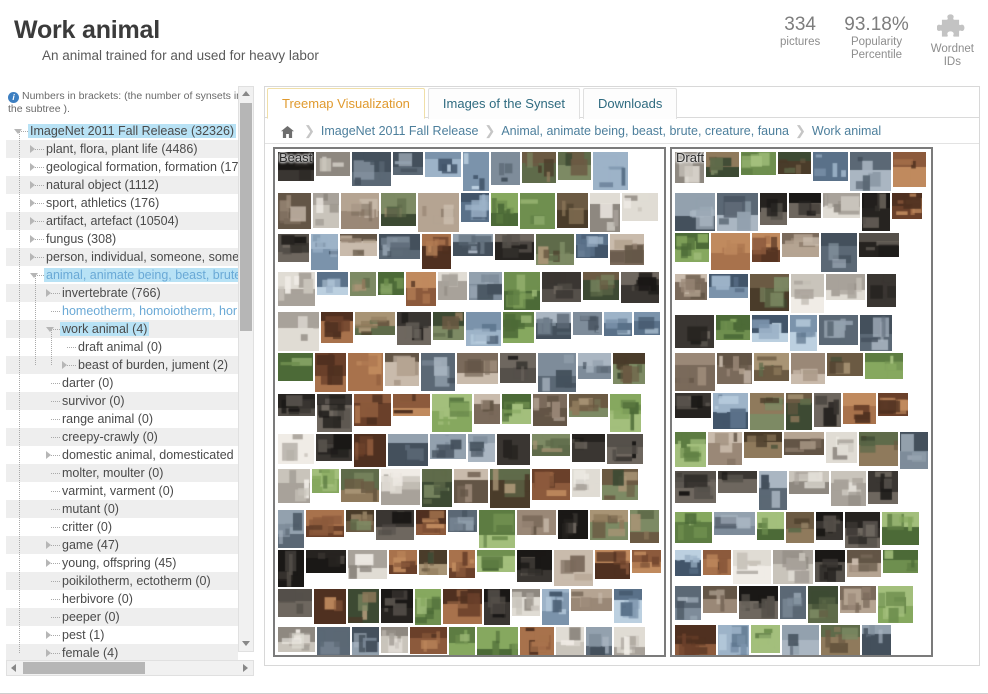 Image resolution: width=988 pixels, height=694 pixels. What do you see at coordinates (122, 257) in the screenshot?
I see `tree-node: person, individual, someone, some` at bounding box center [122, 257].